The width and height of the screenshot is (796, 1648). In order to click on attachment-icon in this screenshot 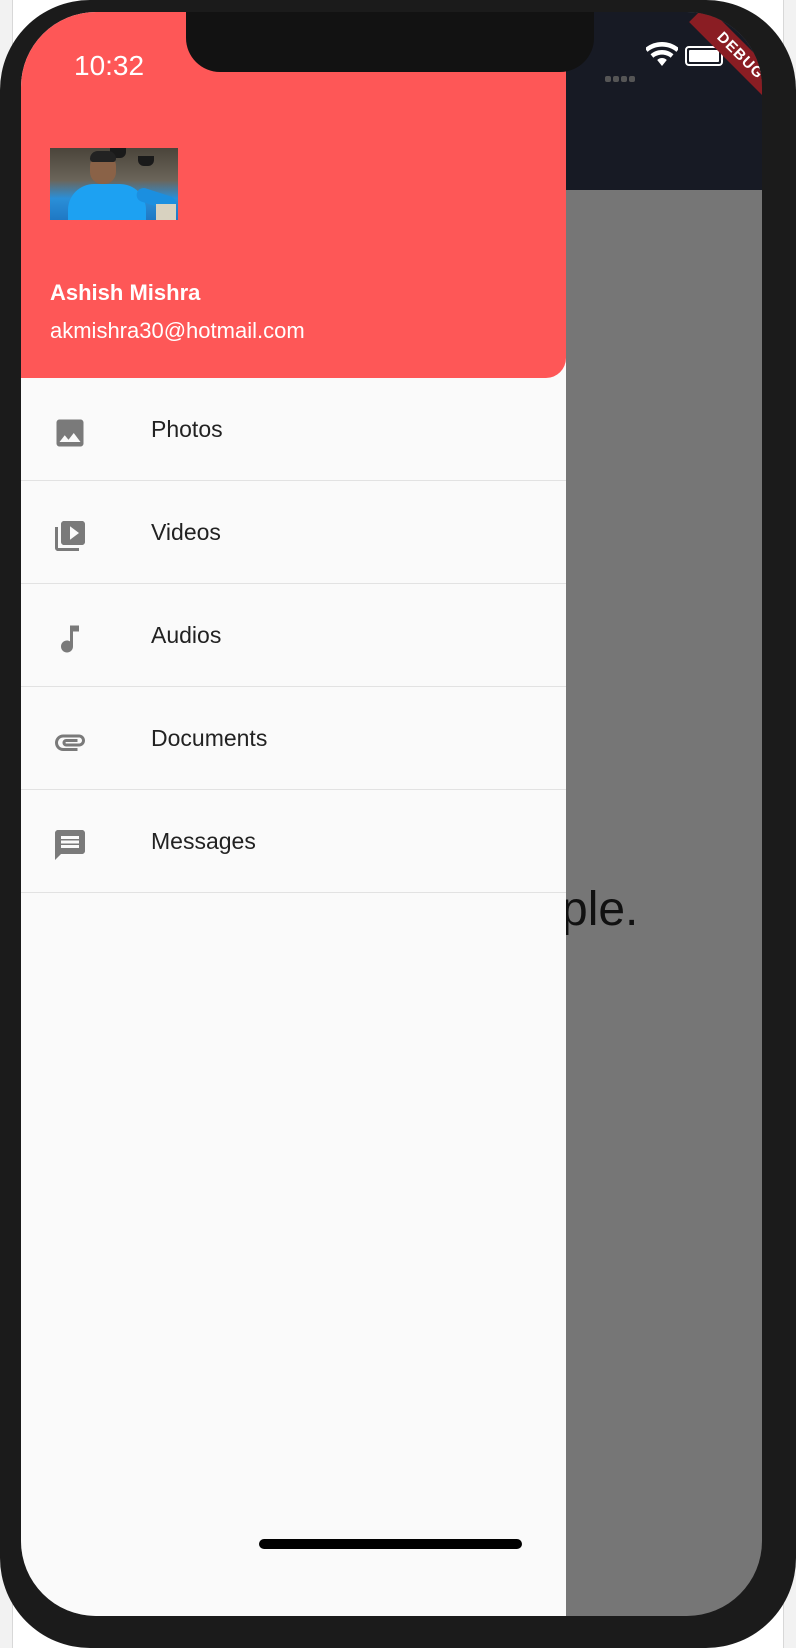, I will do `click(70, 742)`.